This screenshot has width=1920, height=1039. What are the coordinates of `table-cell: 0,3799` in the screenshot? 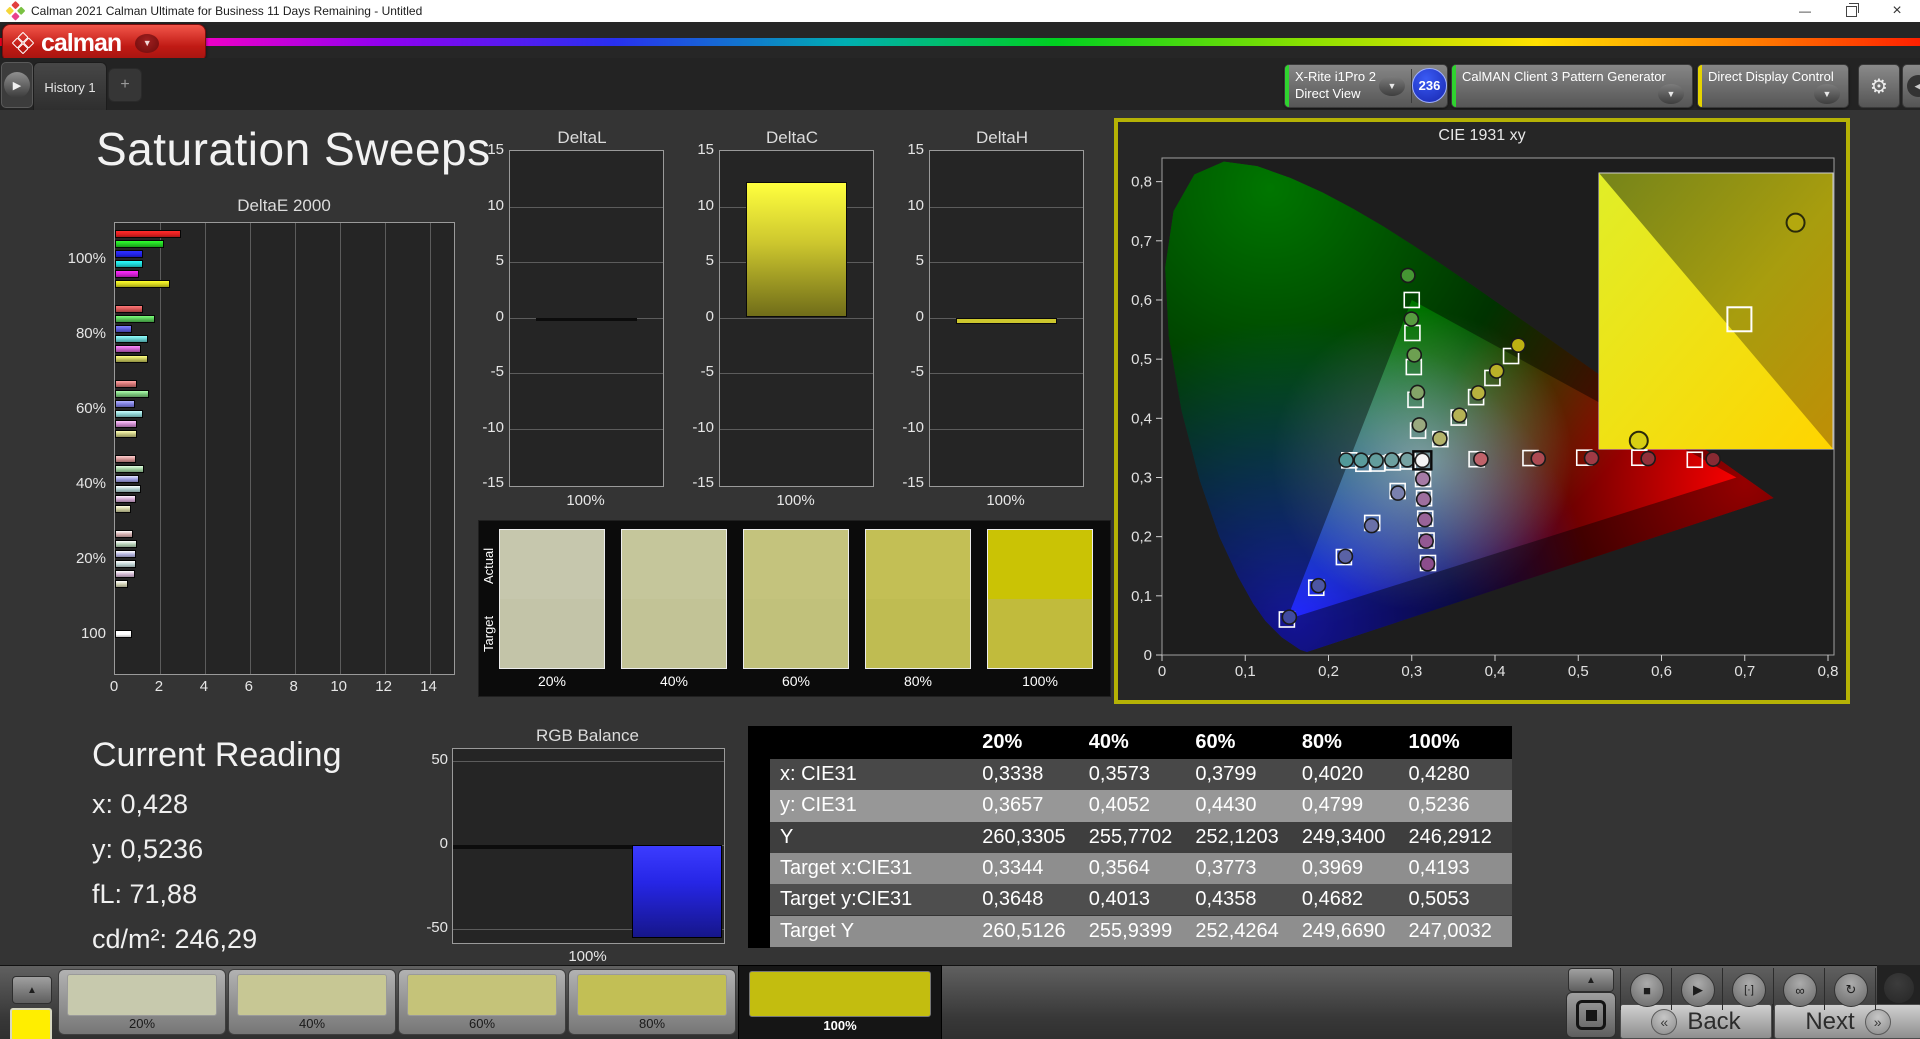 It's located at (1226, 774).